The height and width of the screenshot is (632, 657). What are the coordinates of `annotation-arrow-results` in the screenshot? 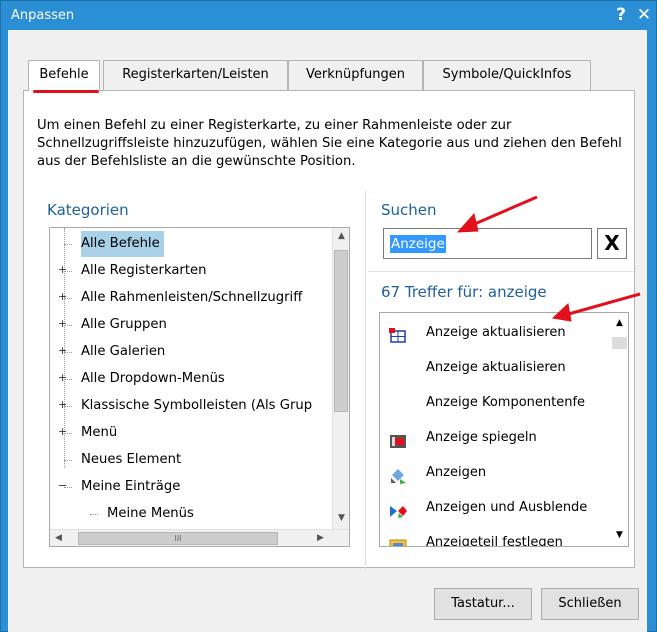 It's located at (596, 307).